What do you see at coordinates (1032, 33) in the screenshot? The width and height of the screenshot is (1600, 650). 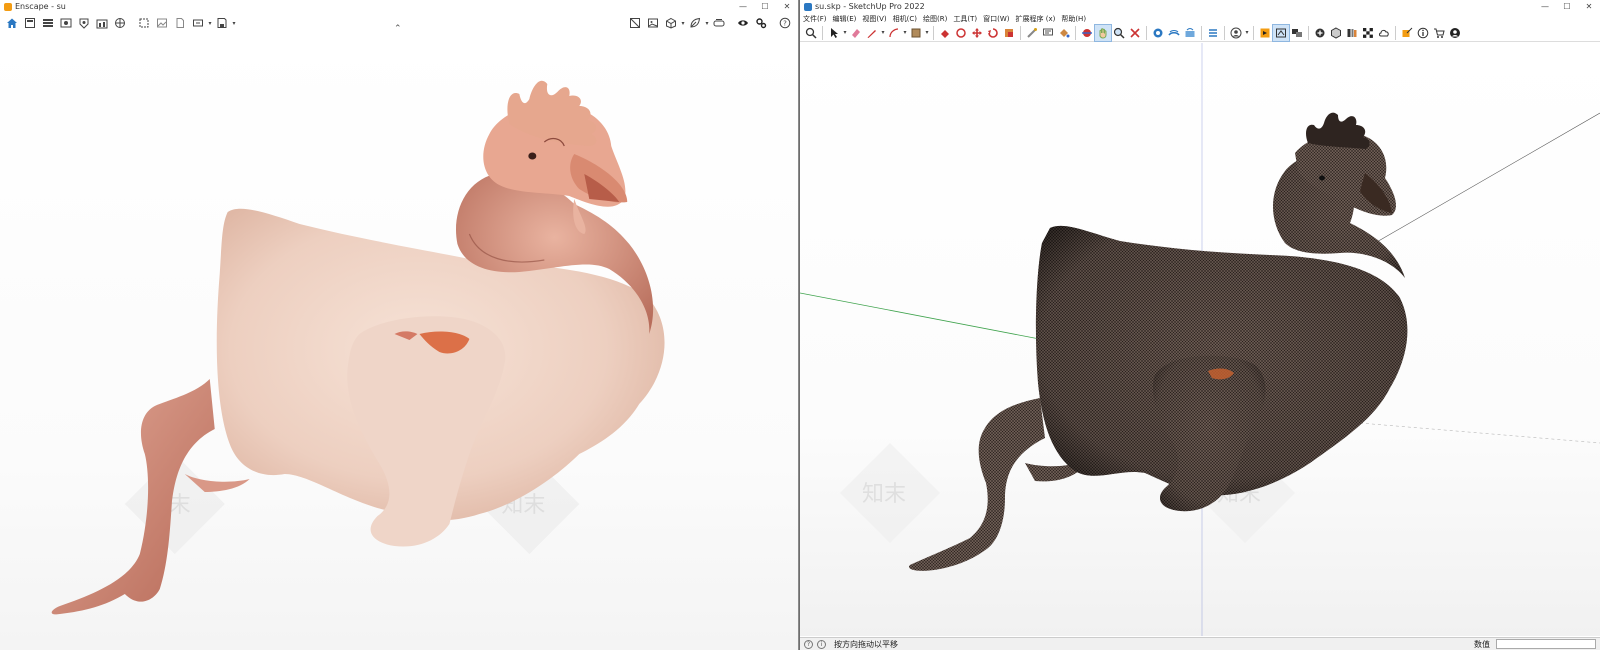 I see `tape-measure-icon` at bounding box center [1032, 33].